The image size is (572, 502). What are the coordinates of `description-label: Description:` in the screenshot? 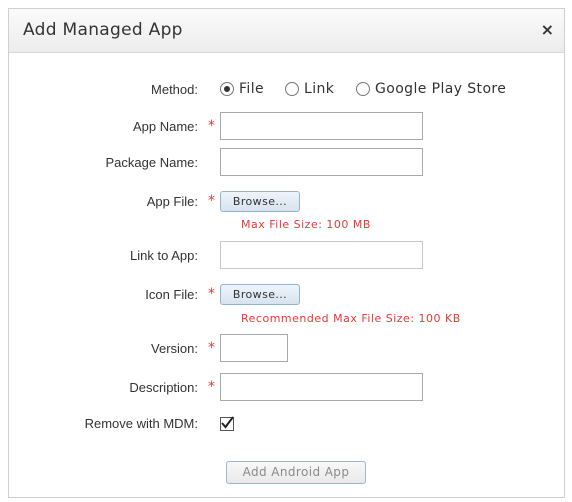 It's located at (163, 387).